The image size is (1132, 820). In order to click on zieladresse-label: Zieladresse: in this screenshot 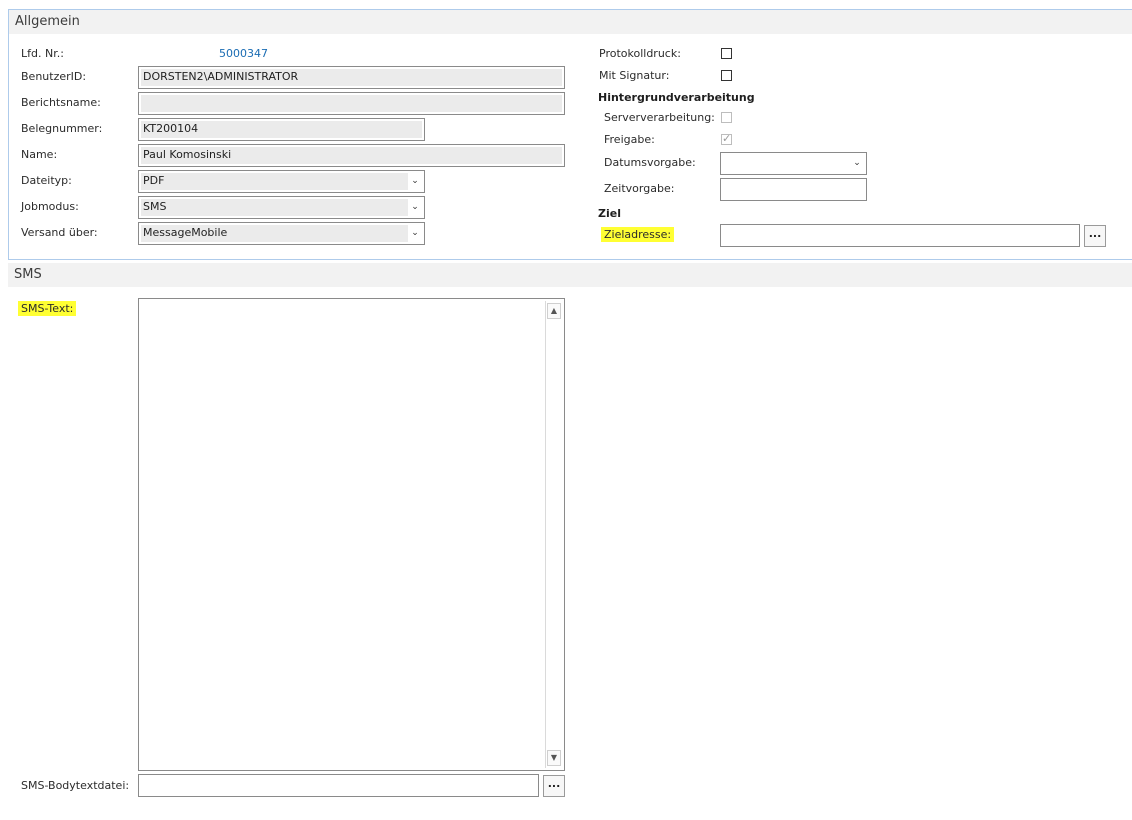, I will do `click(638, 234)`.